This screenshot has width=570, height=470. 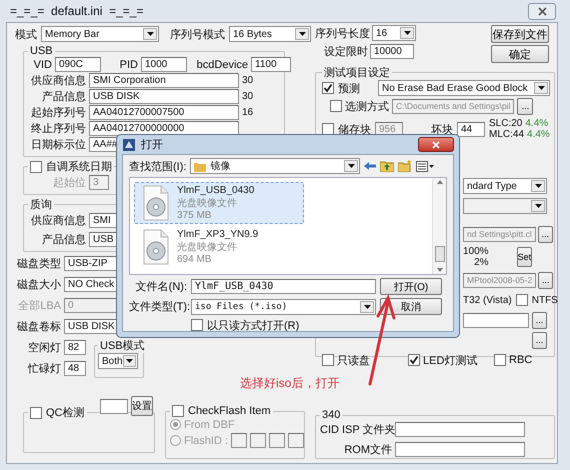 What do you see at coordinates (194, 215) in the screenshot?
I see `file-size: 375 MB` at bounding box center [194, 215].